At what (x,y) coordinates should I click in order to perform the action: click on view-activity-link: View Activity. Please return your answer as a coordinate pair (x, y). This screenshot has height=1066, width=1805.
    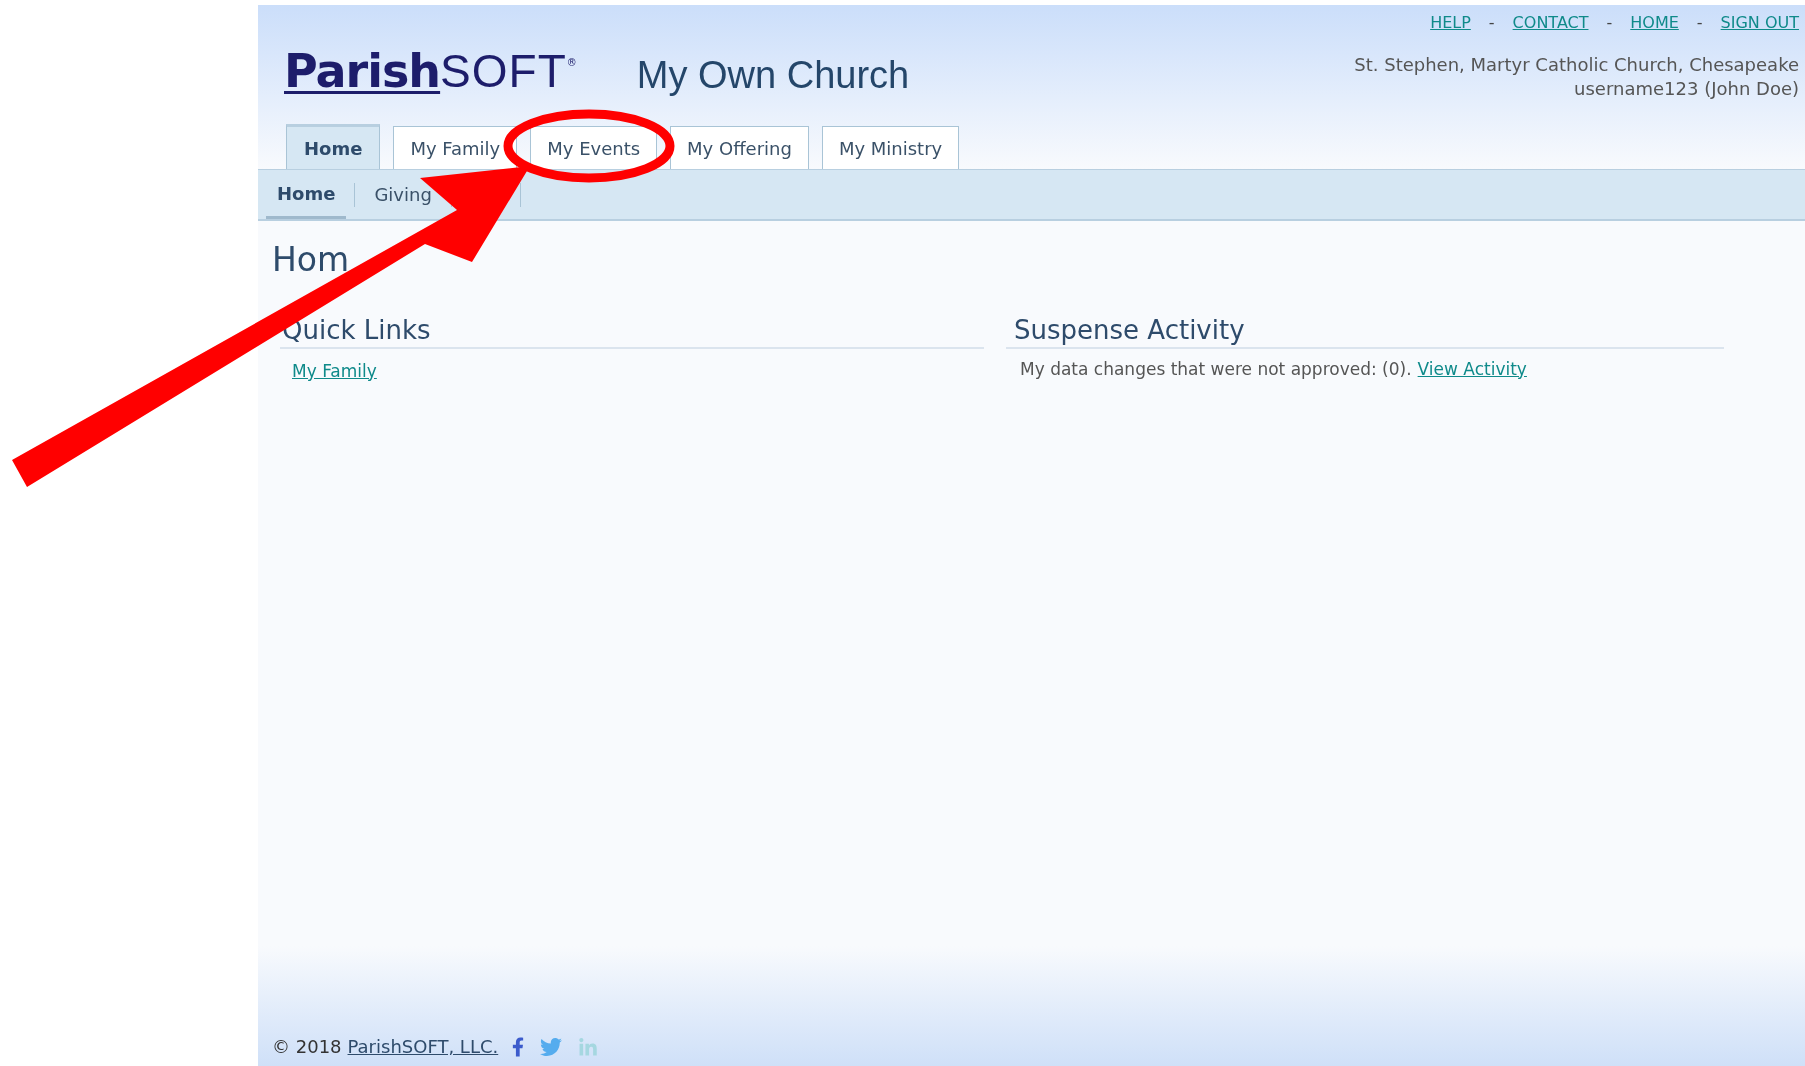
    Looking at the image, I should click on (1472, 369).